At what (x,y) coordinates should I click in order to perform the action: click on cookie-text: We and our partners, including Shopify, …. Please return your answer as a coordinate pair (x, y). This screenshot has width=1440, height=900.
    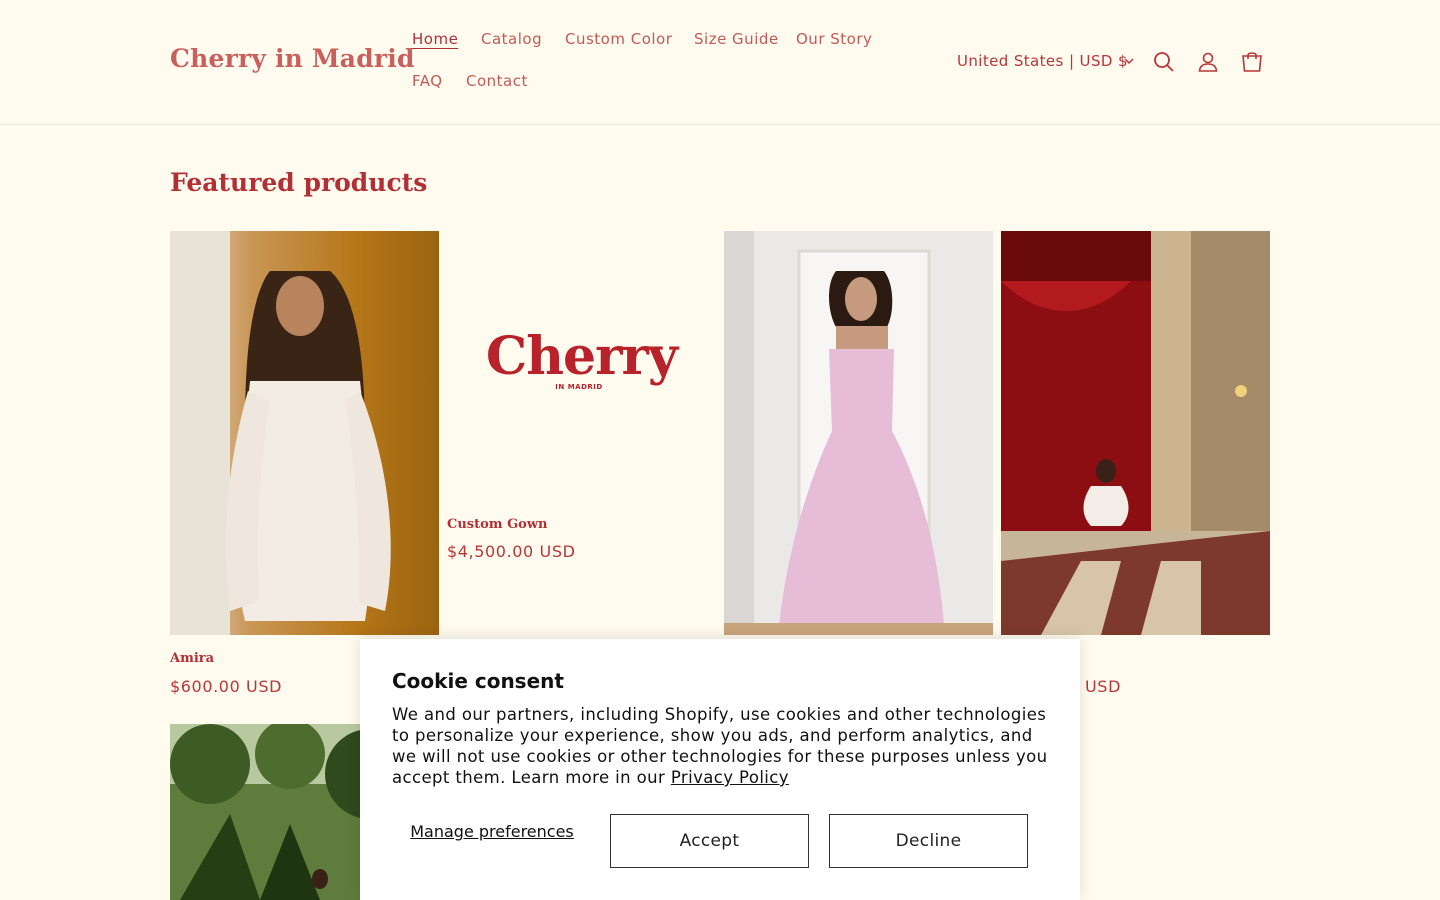
    Looking at the image, I should click on (722, 746).